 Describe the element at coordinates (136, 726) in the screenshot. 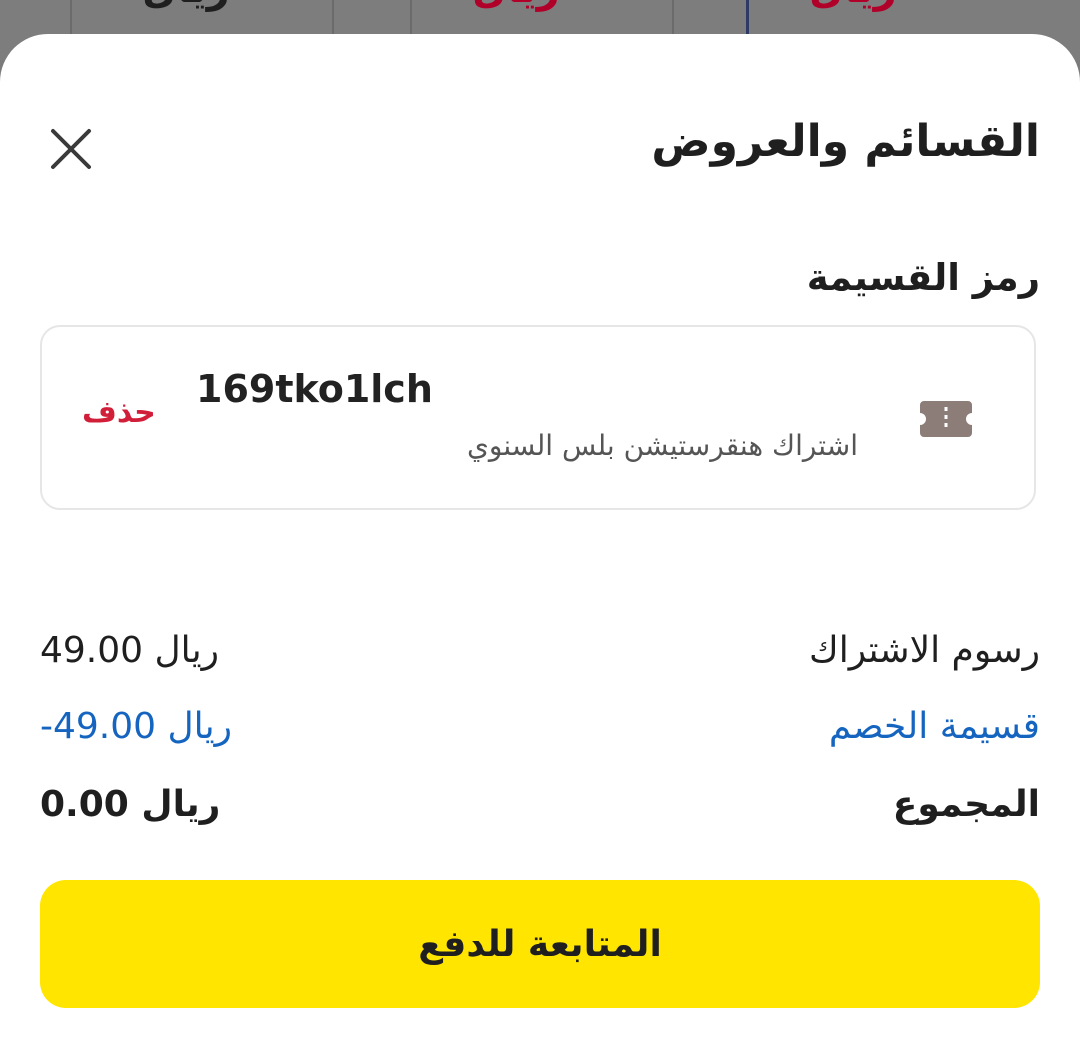

I see `discount-voucher-value: -49.00 ريال` at that location.